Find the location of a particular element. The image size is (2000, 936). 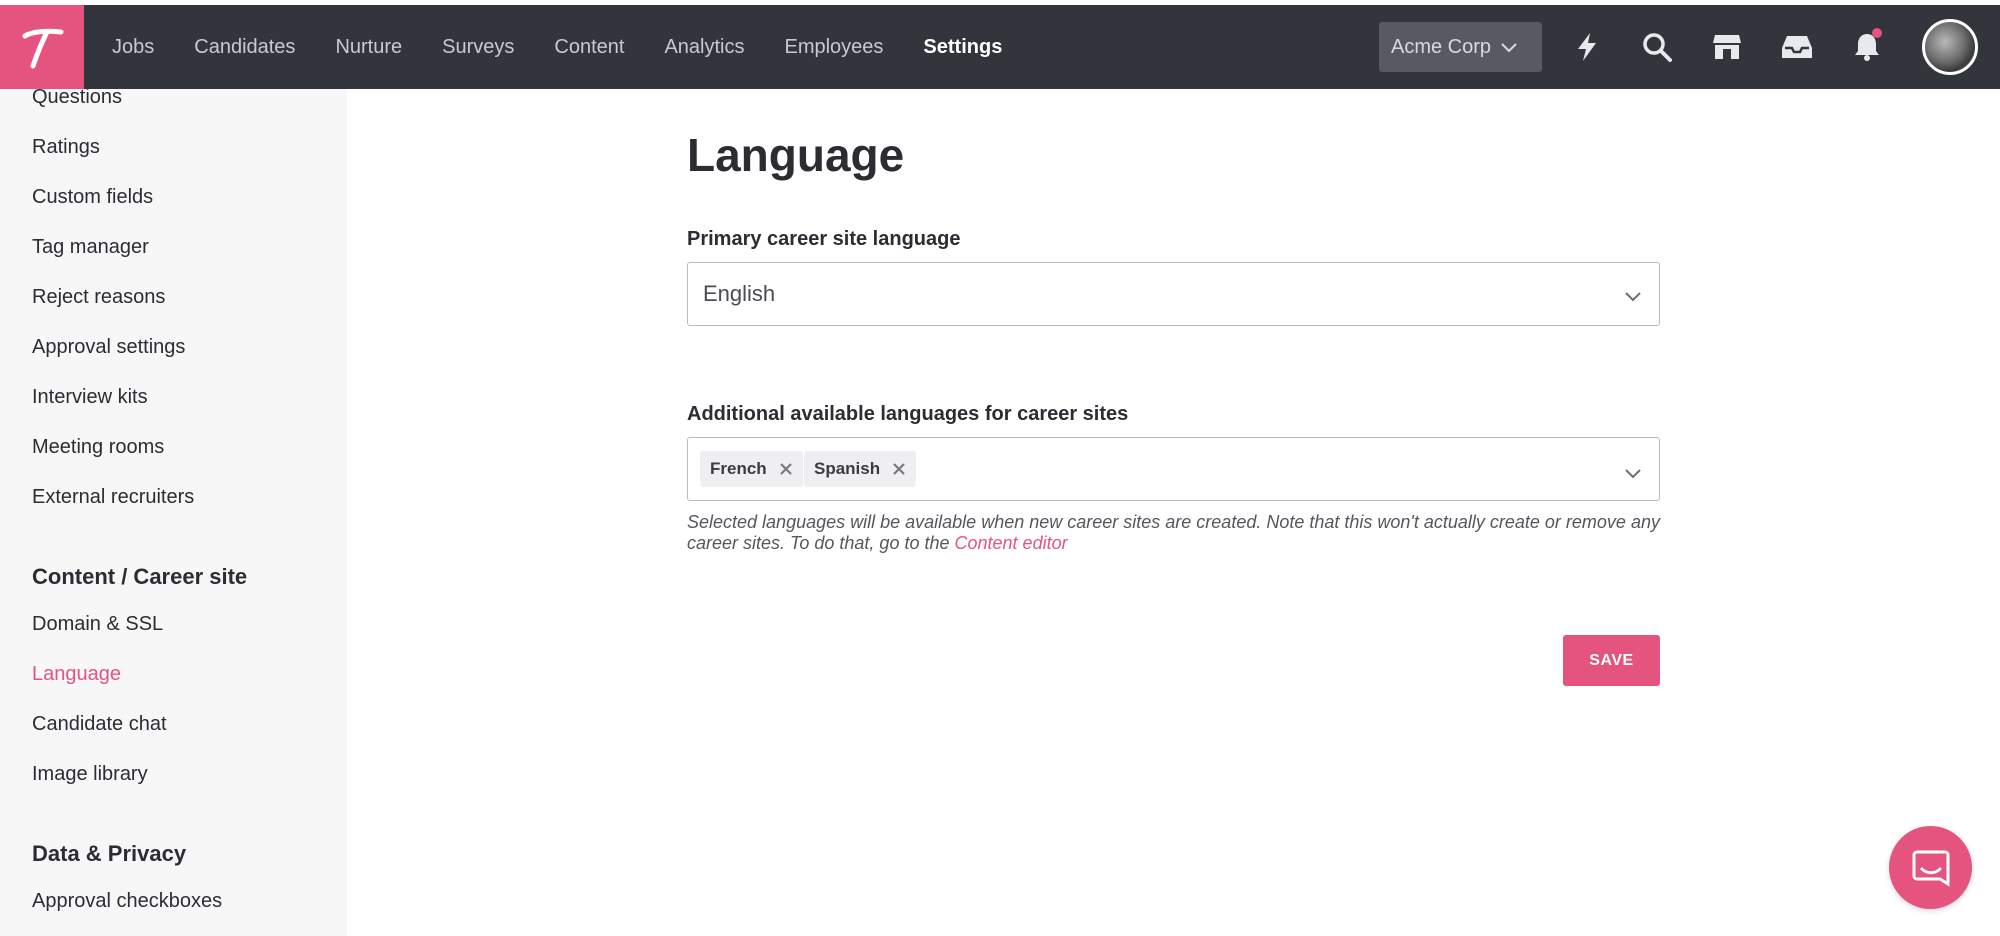

primary-language-value: English is located at coordinates (739, 293).